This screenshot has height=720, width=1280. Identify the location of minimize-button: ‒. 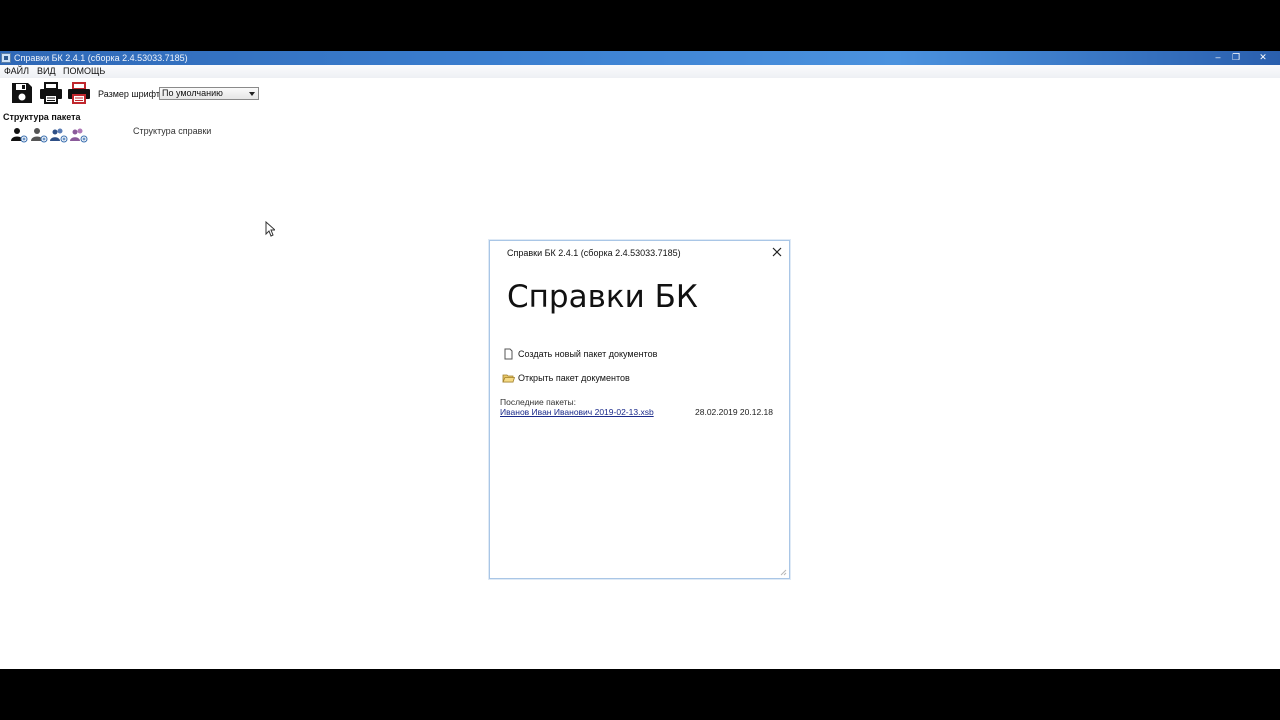
(1218, 57).